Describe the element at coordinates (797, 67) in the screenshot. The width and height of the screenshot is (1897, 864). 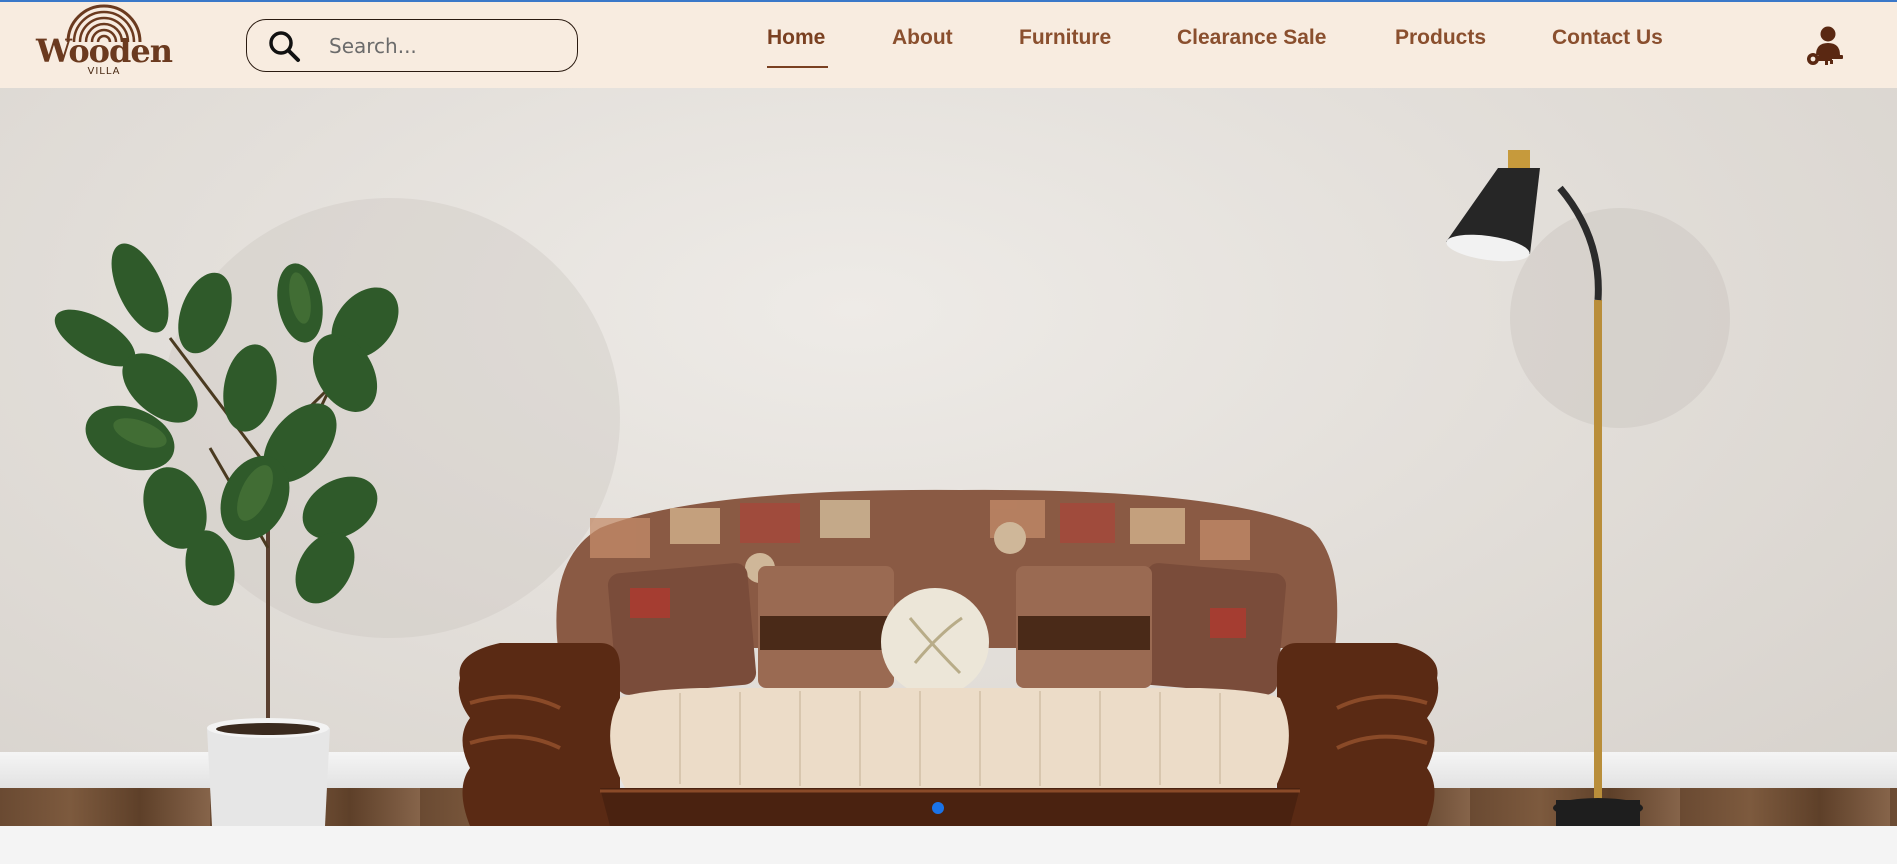
I see `active-nav-underline` at that location.